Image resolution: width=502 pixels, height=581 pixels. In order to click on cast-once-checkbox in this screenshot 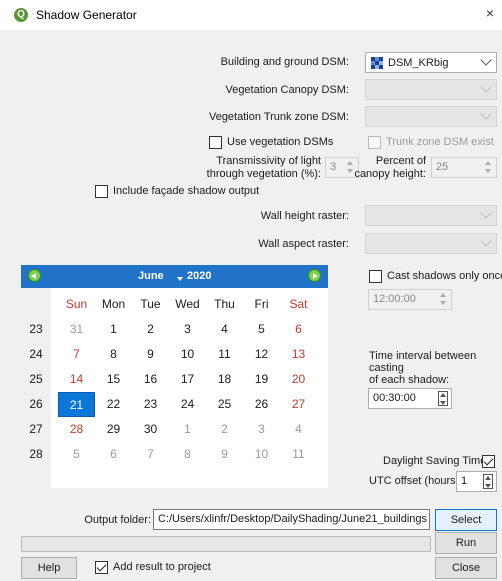, I will do `click(375, 276)`.